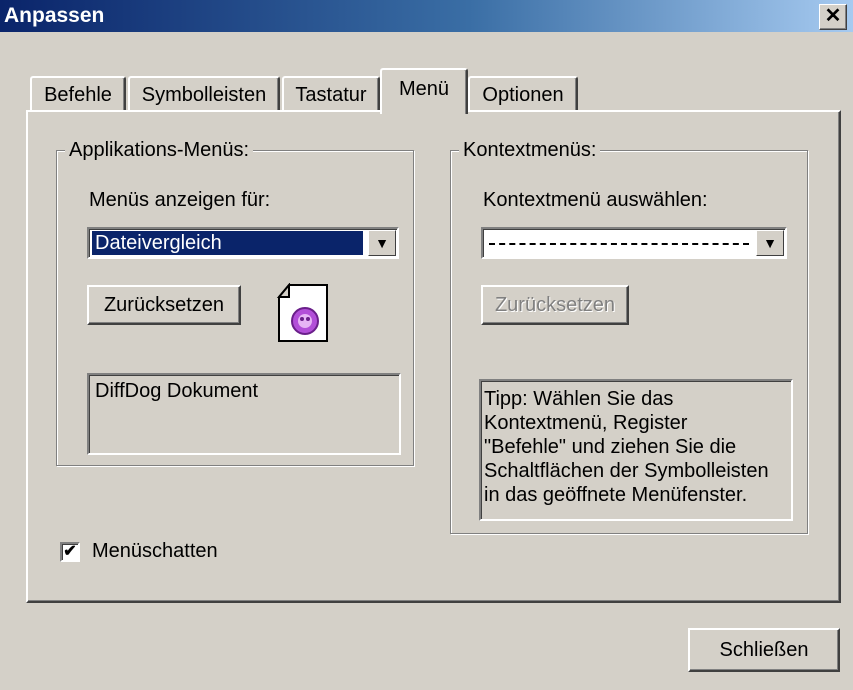 Image resolution: width=853 pixels, height=690 pixels. Describe the element at coordinates (530, 150) in the screenshot. I see `context-menus-legend: Kontextmenüs:` at that location.